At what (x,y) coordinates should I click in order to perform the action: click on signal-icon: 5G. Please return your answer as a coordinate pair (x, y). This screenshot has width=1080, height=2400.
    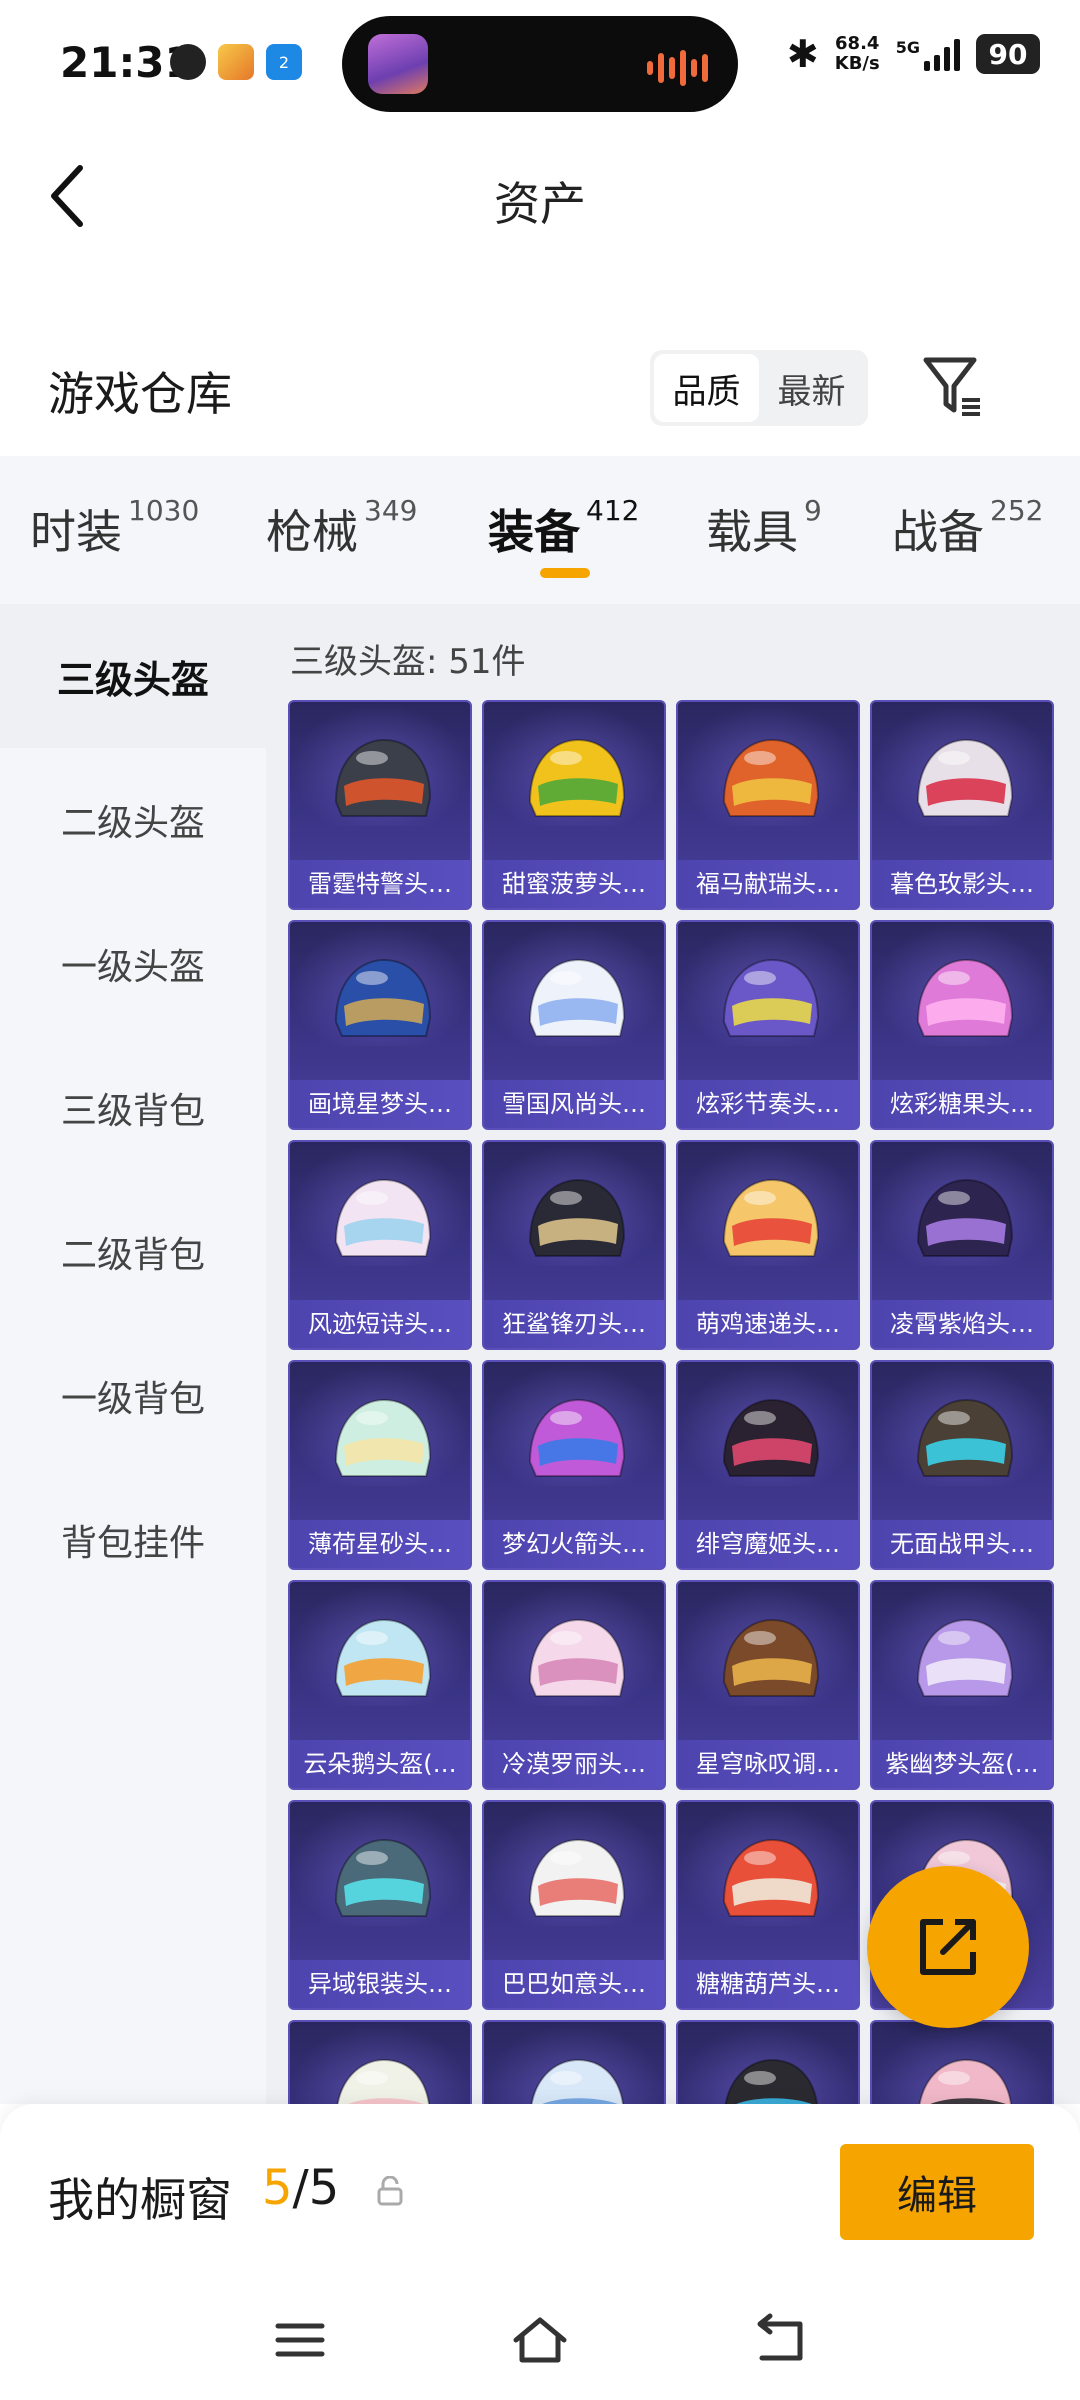
    Looking at the image, I should click on (928, 54).